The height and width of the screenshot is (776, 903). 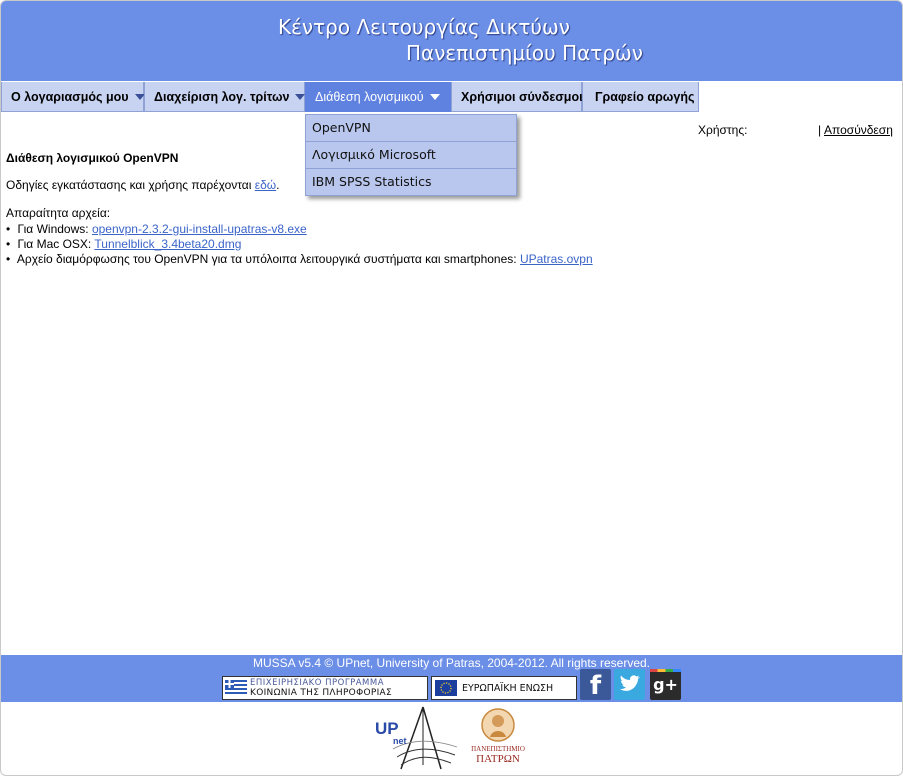 What do you see at coordinates (645, 97) in the screenshot?
I see `nav-label: Γραφείο αρωγής` at bounding box center [645, 97].